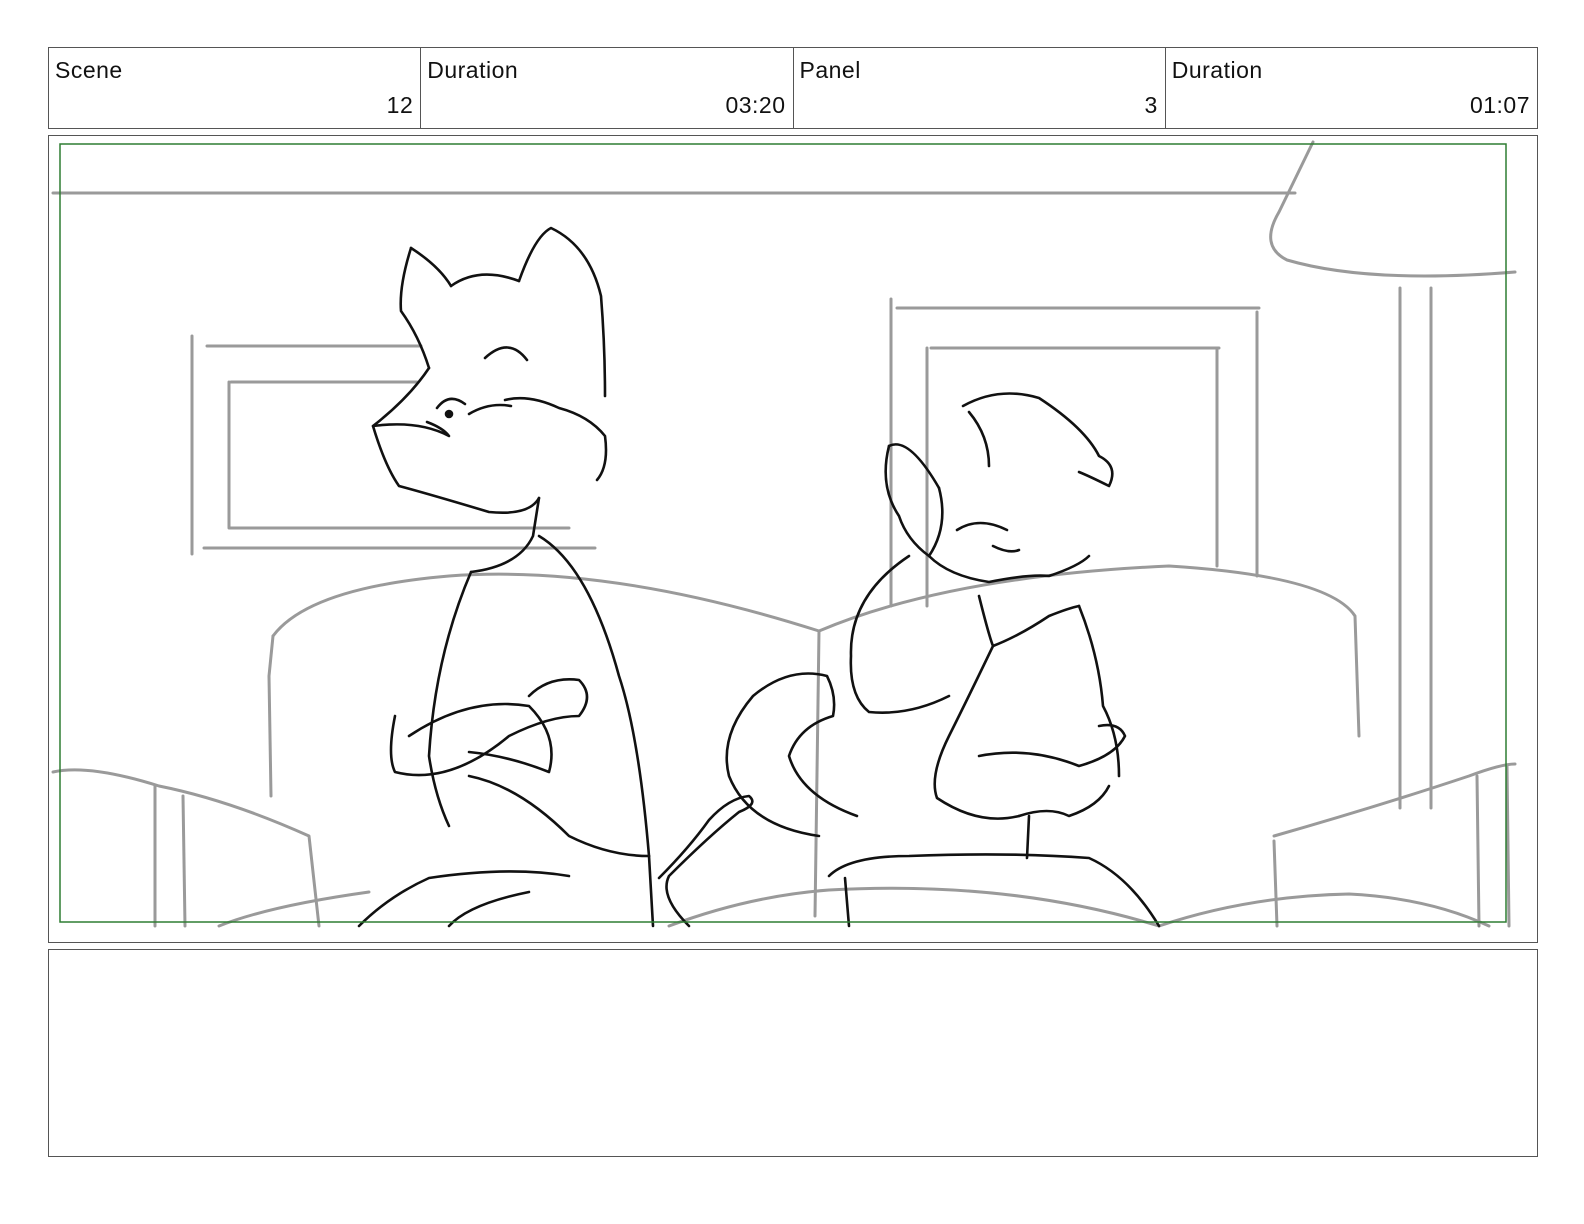 Image resolution: width=1584 pixels, height=1224 pixels. I want to click on left-muzzle, so click(456, 440).